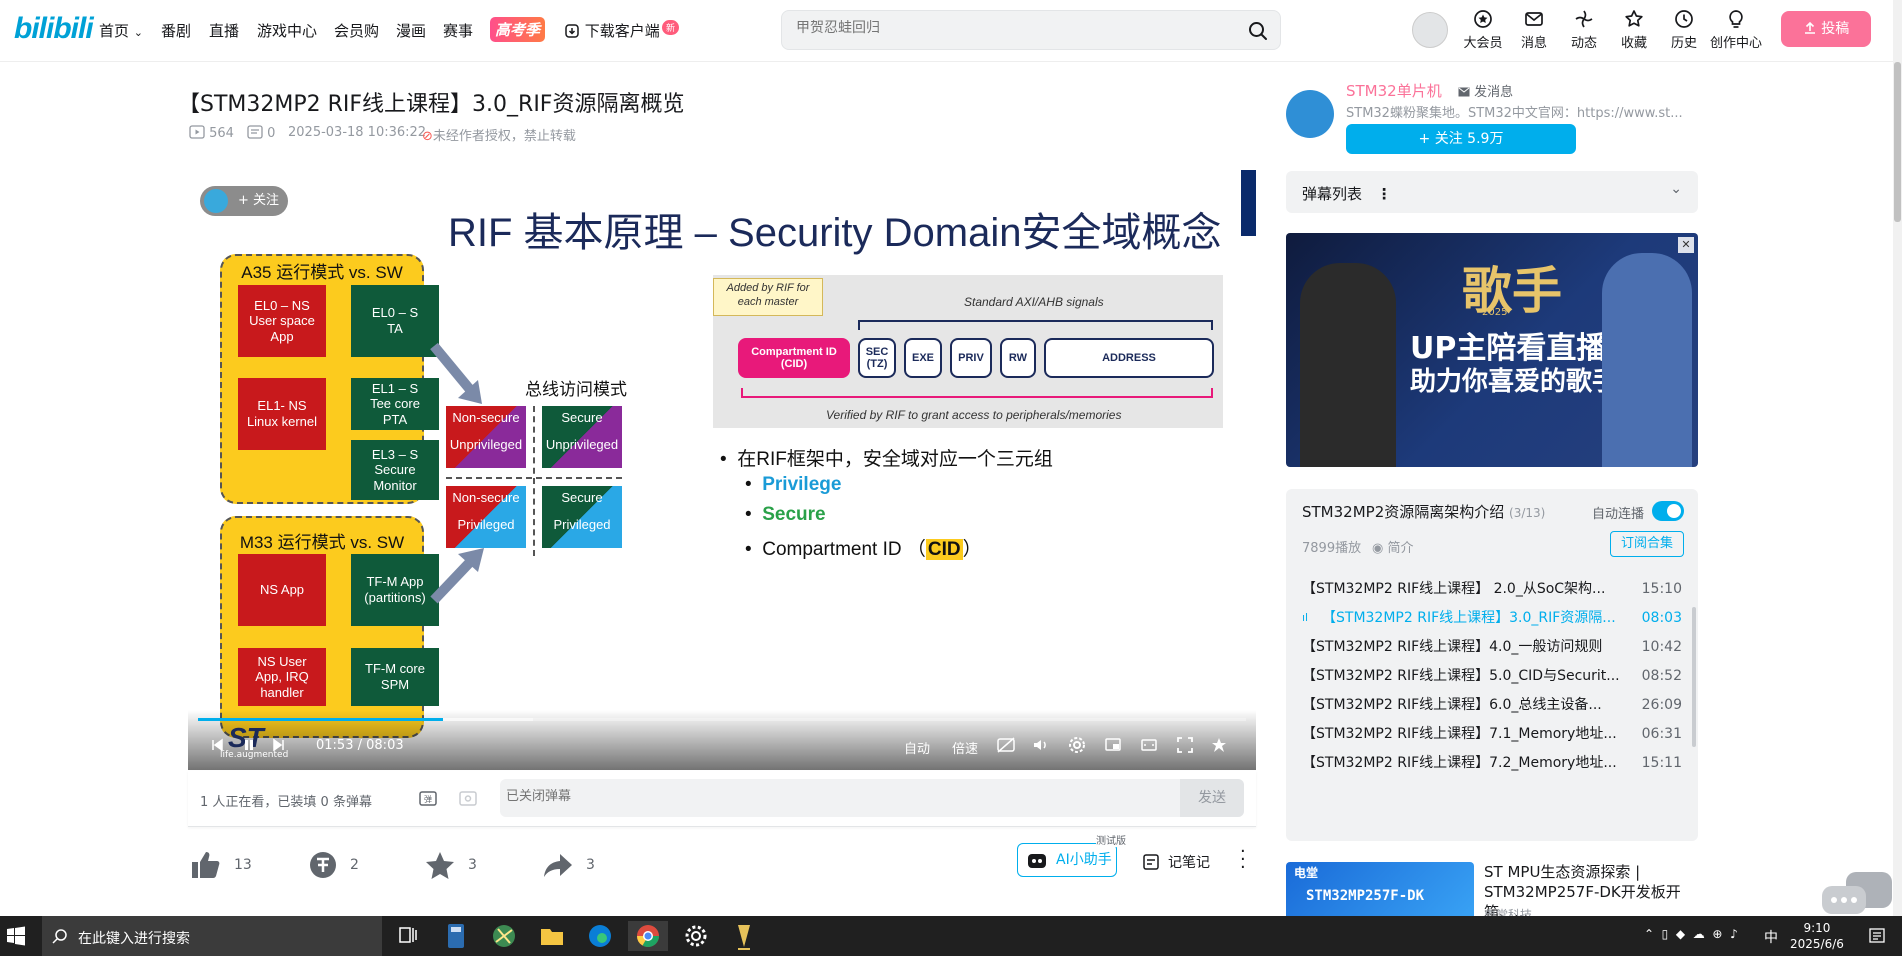 The image size is (1902, 956). I want to click on windows-start-icon, so click(16, 936).